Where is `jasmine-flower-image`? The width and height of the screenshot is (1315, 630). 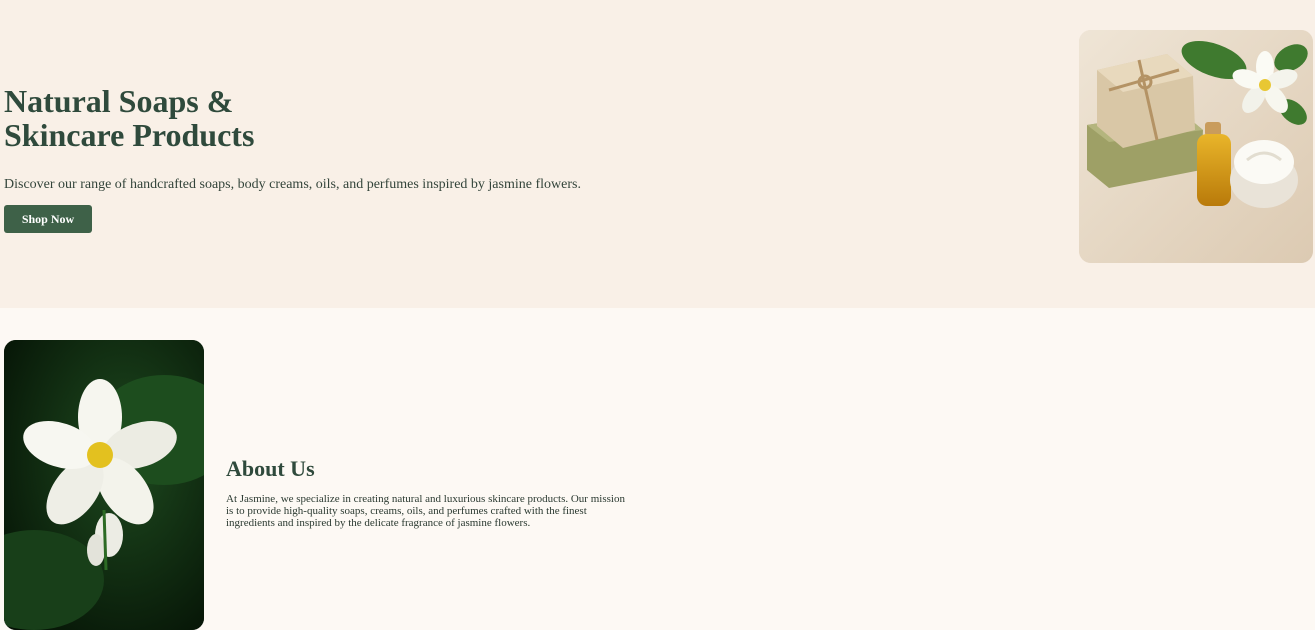
jasmine-flower-image is located at coordinates (104, 485).